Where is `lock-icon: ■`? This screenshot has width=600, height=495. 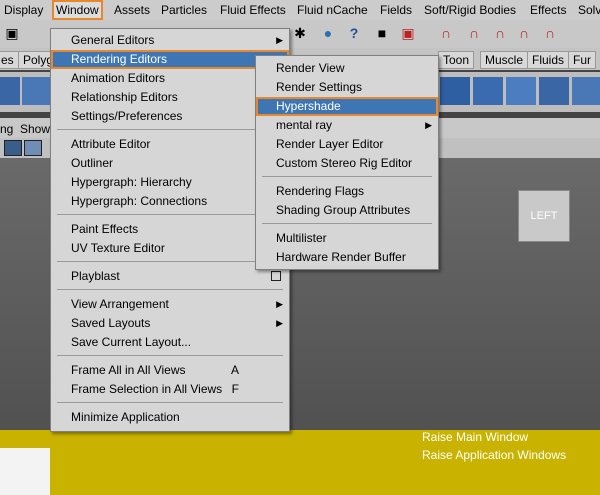
lock-icon: ■ is located at coordinates (382, 33).